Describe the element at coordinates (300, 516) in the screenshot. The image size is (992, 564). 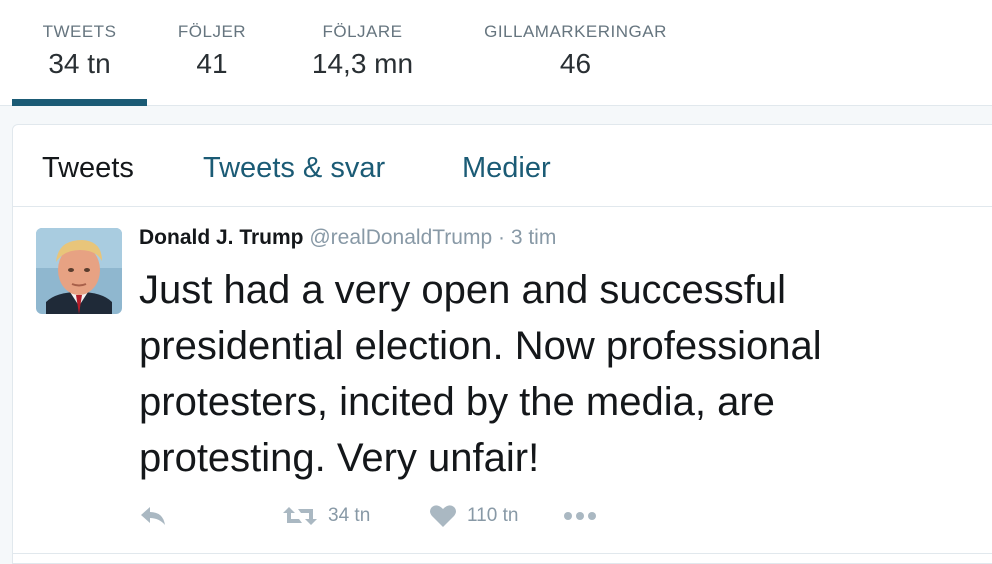
I see `retweet-icon` at that location.